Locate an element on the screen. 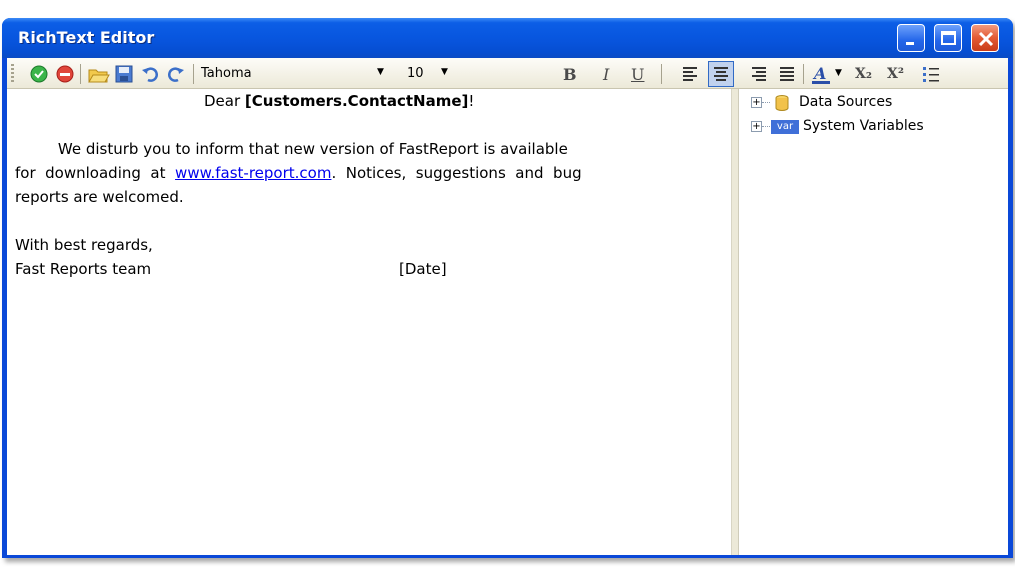  body-line: reports are welcomed. is located at coordinates (99, 197).